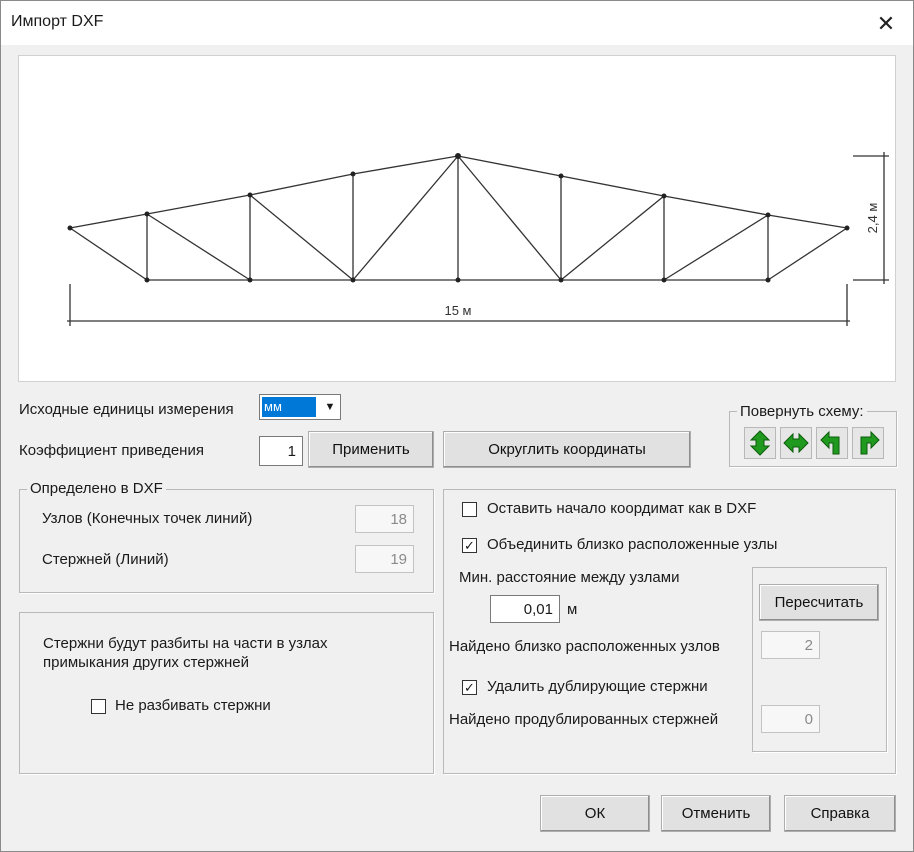 The image size is (914, 852). I want to click on units-select: мм ▼, so click(300, 407).